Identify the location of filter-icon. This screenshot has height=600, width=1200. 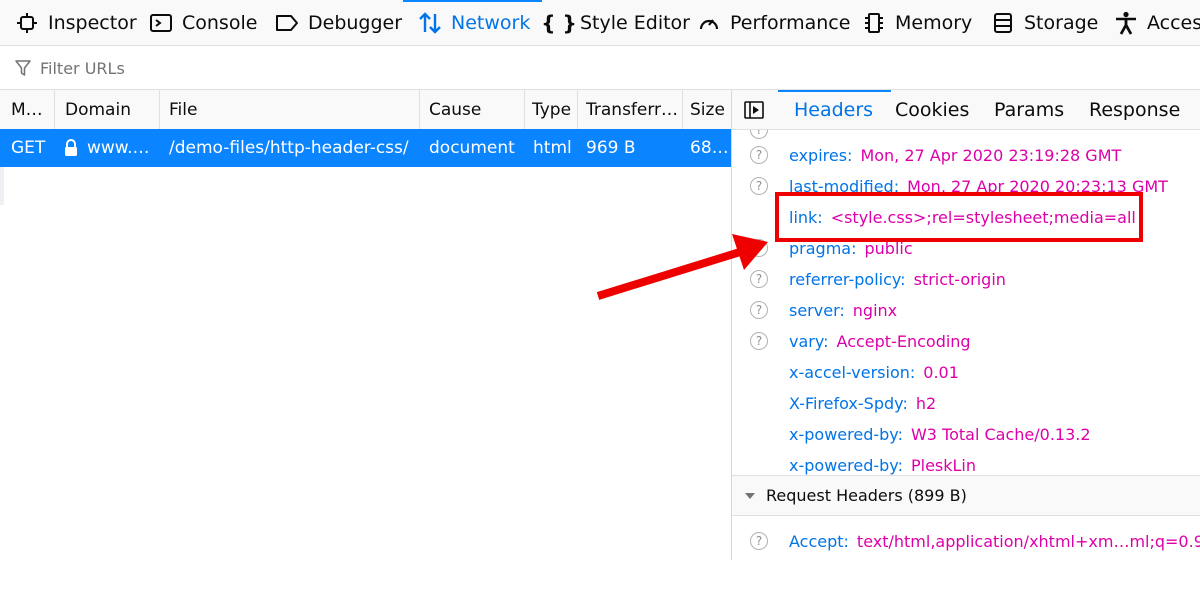
(23, 70).